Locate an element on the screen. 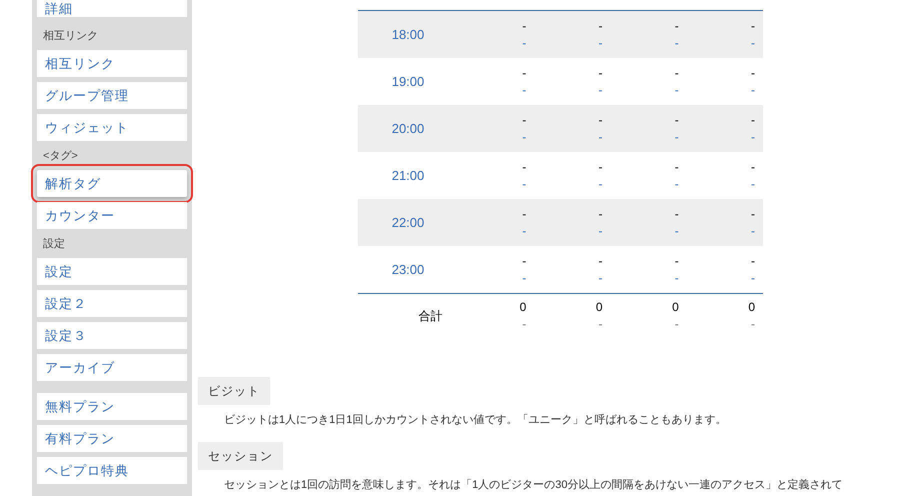 The image size is (897, 496). time-label: 21:00 is located at coordinates (408, 175).